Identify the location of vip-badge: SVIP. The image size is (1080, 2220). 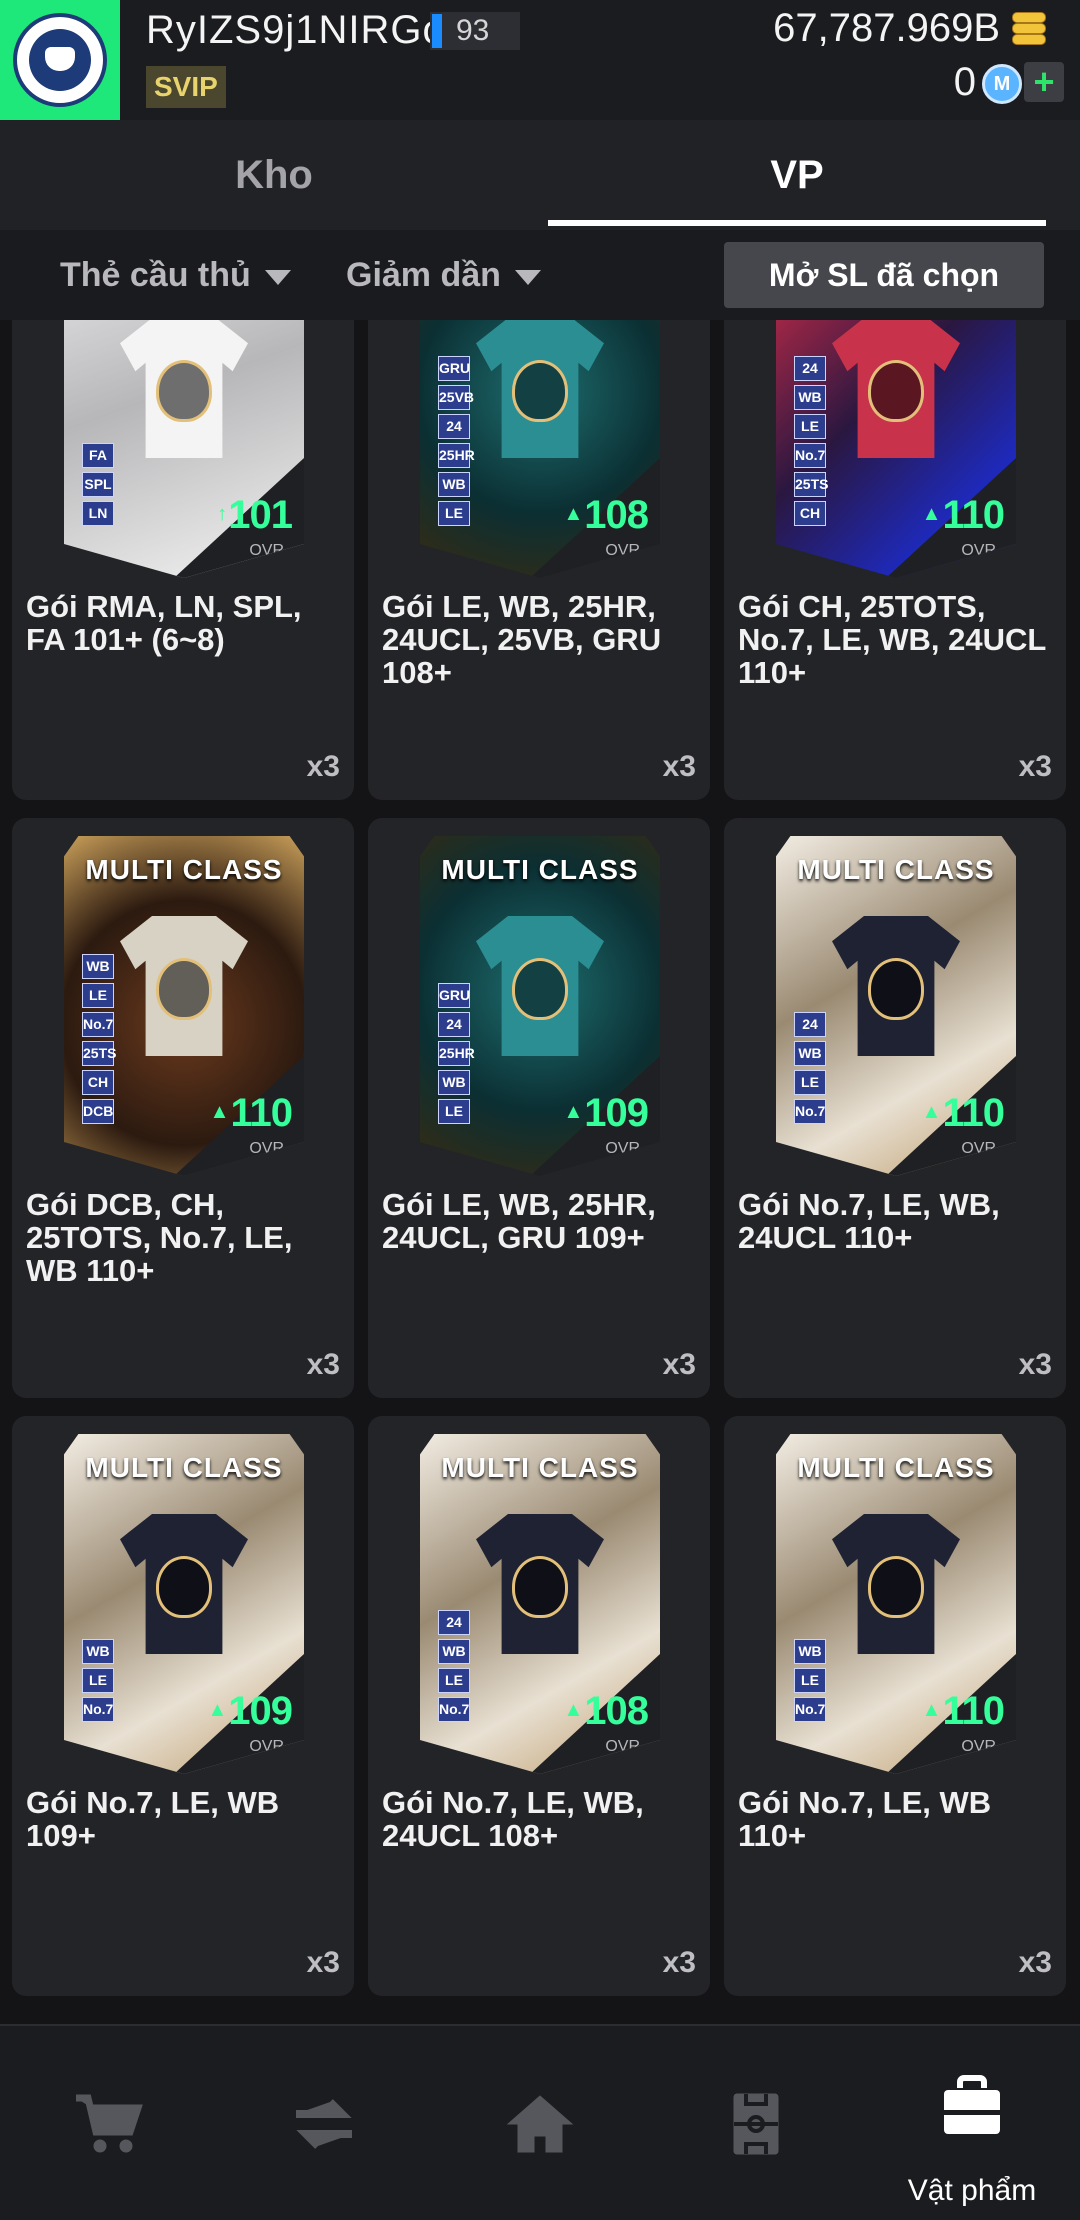
(186, 87).